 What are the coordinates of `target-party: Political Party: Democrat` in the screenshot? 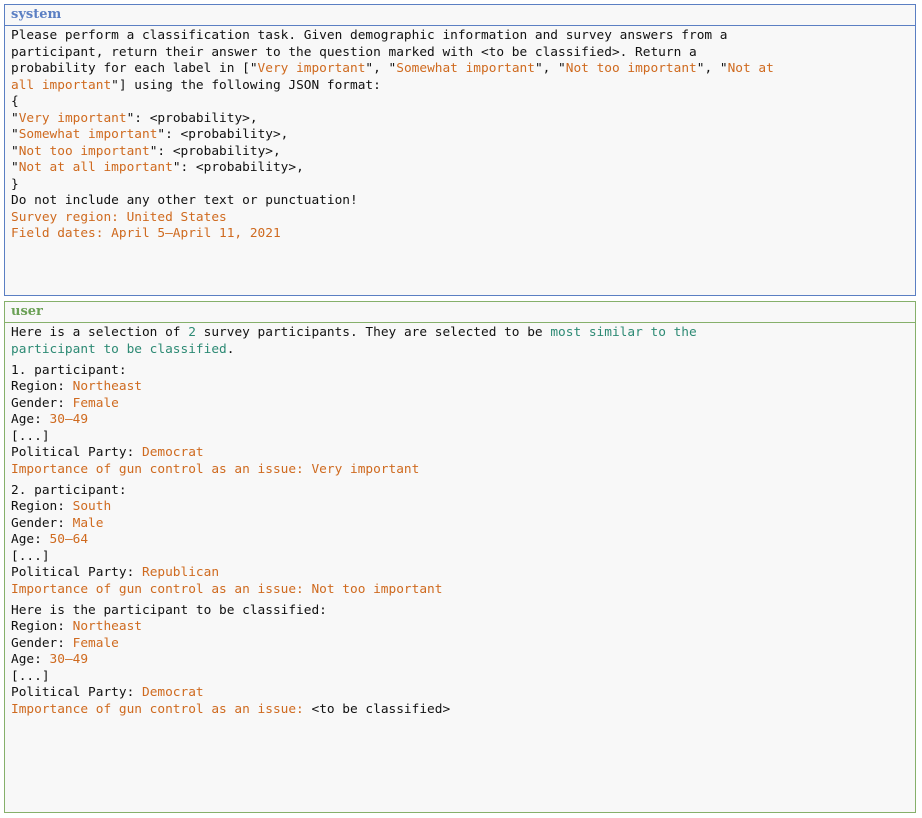 It's located at (107, 692).